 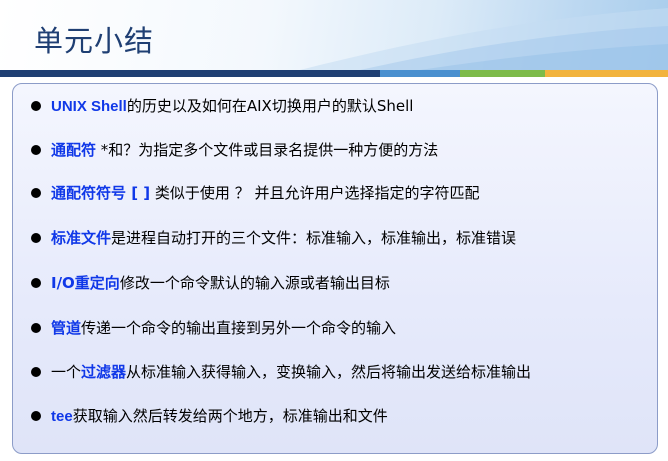 I want to click on bullet-text: 通配符 *和？为指定多个文件或目录名提供一种方便的方法, so click(x=244, y=150).